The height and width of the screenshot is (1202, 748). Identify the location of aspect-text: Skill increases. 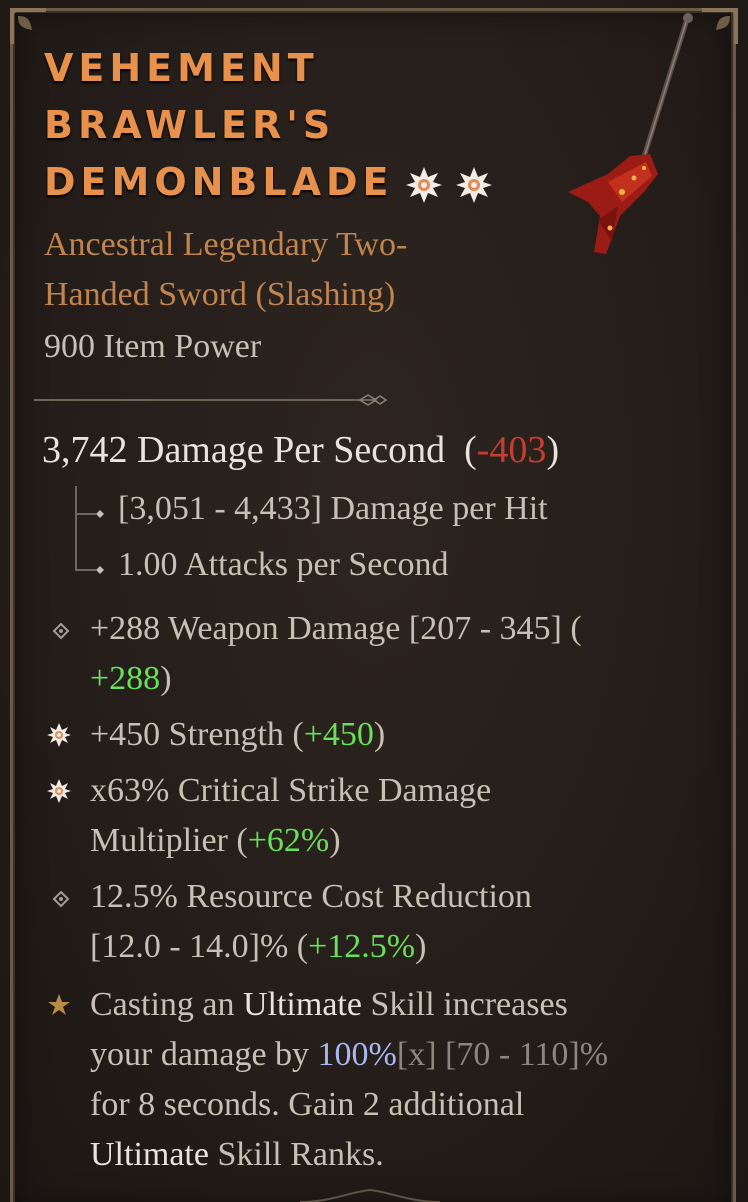
(464, 1004).